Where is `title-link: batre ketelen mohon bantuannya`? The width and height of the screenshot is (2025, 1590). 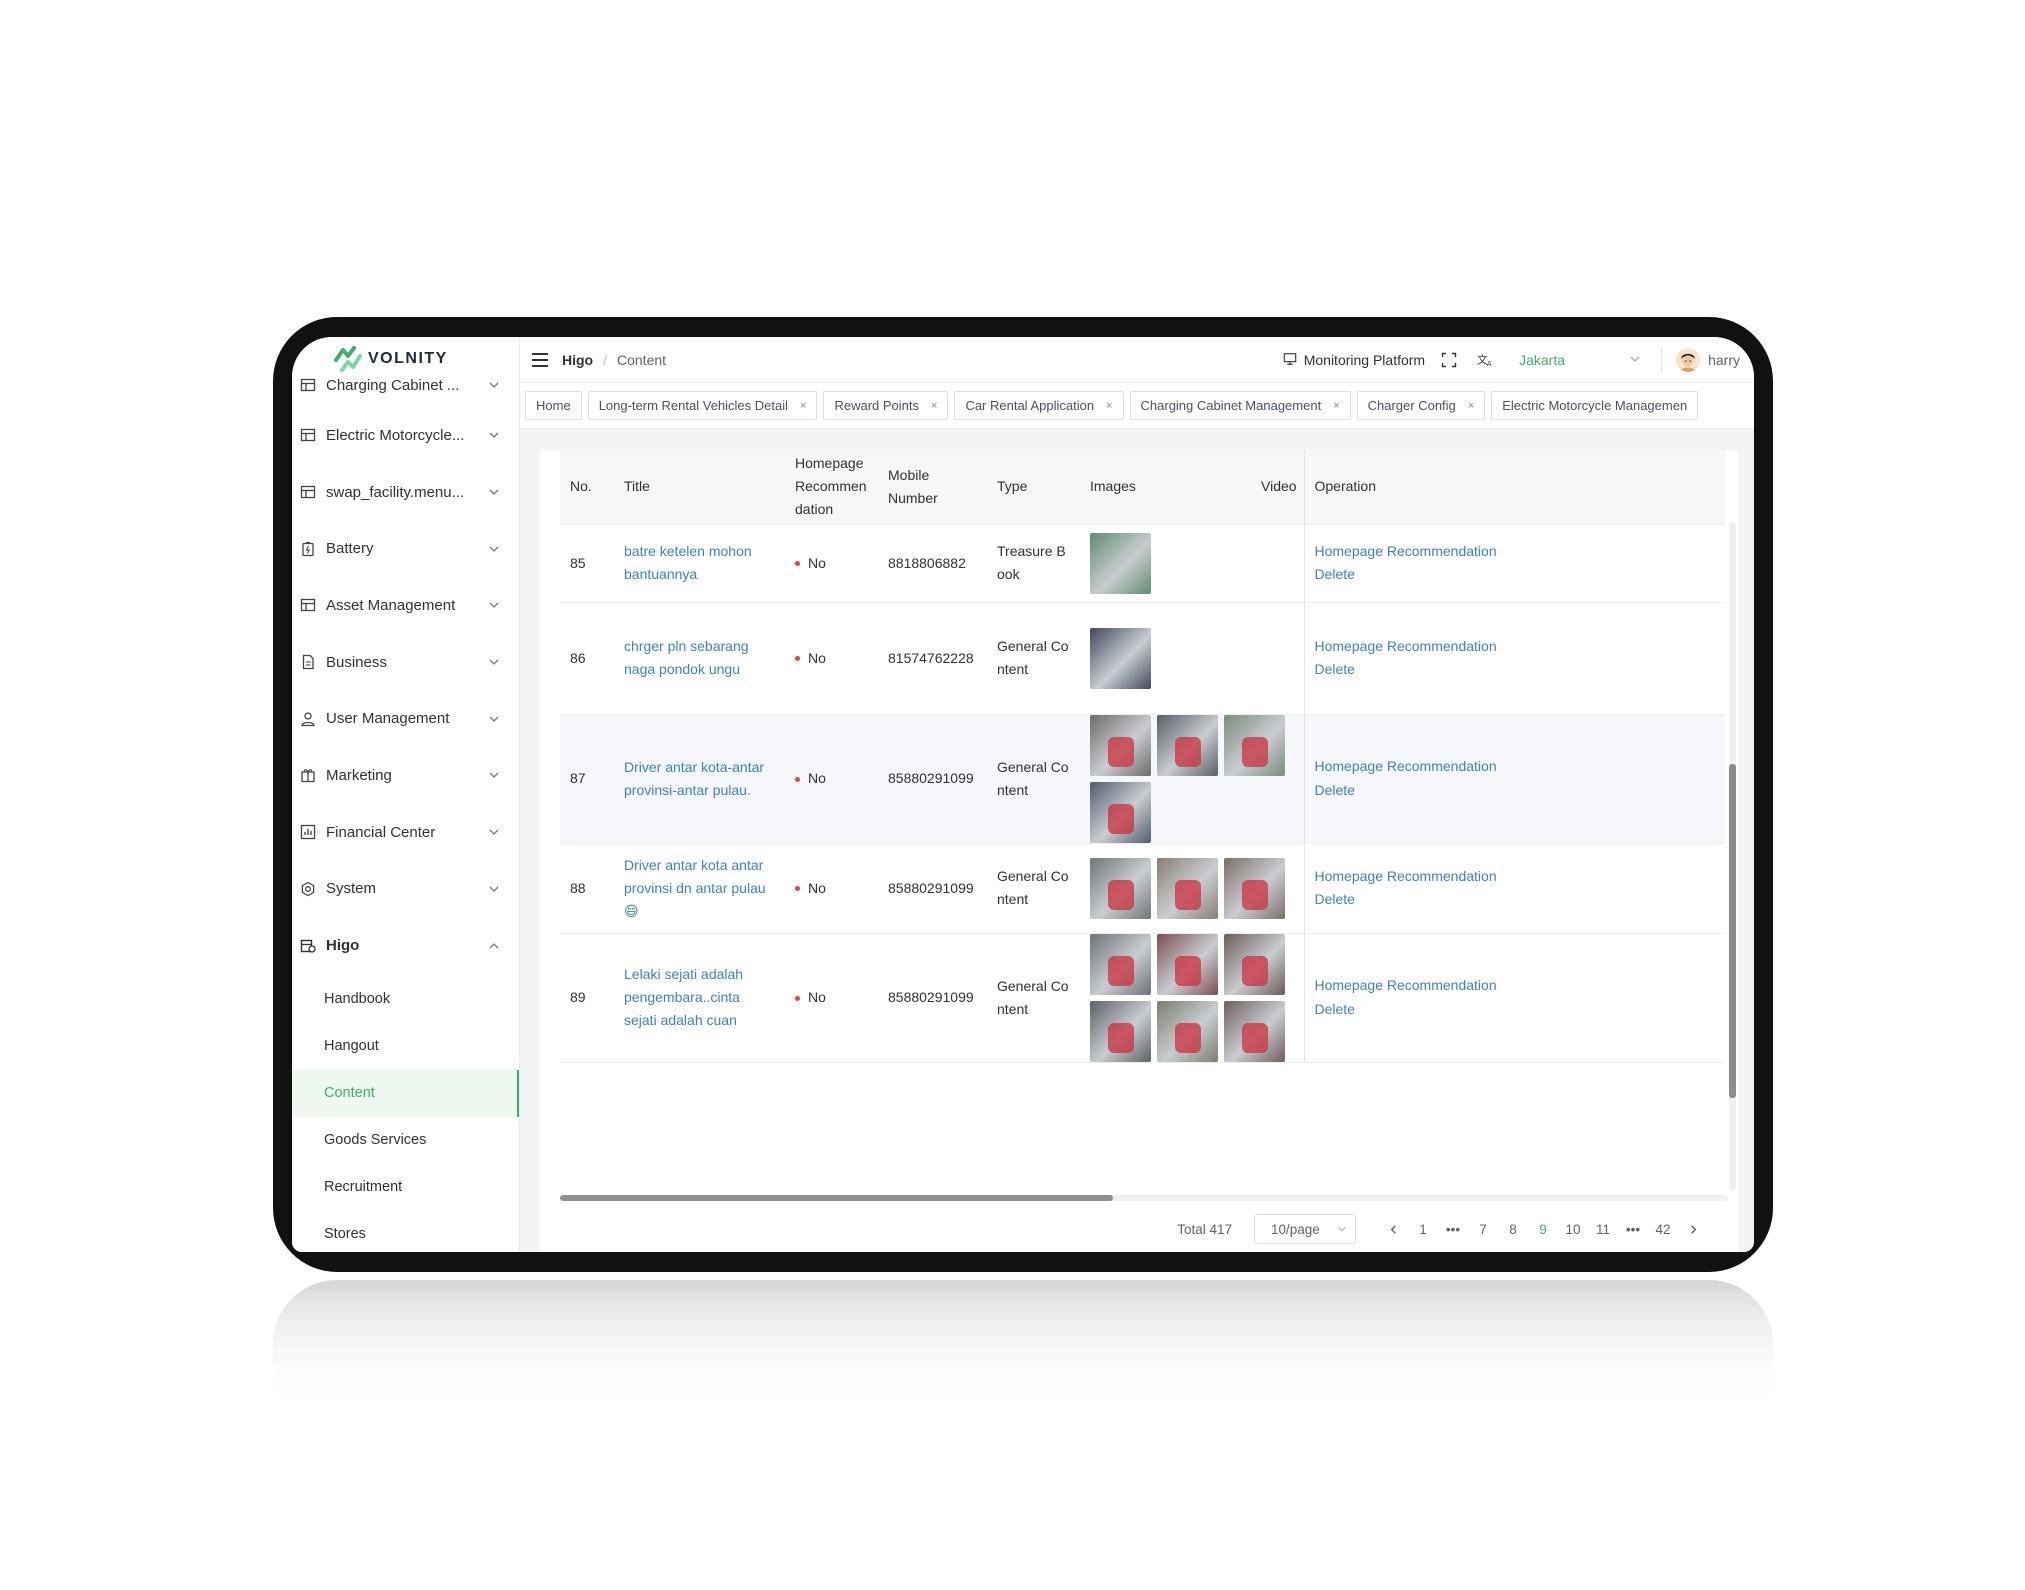
title-link: batre ketelen mohon bantuannya is located at coordinates (688, 562).